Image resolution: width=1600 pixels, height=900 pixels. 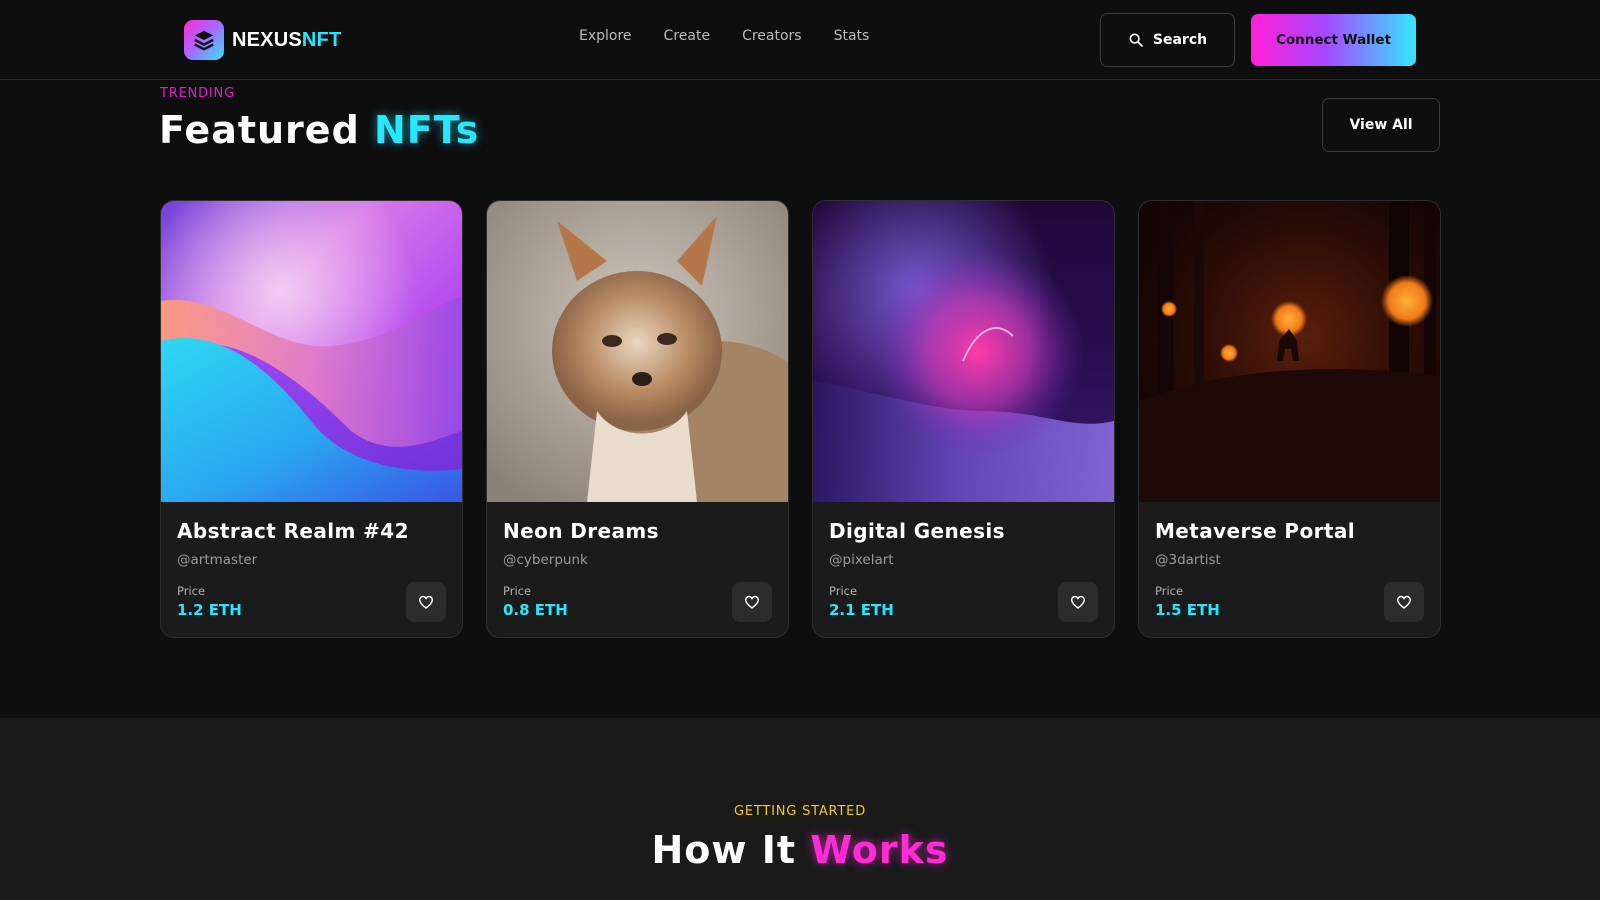 What do you see at coordinates (535, 610) in the screenshot?
I see `nft-price: 0.8 ETH` at bounding box center [535, 610].